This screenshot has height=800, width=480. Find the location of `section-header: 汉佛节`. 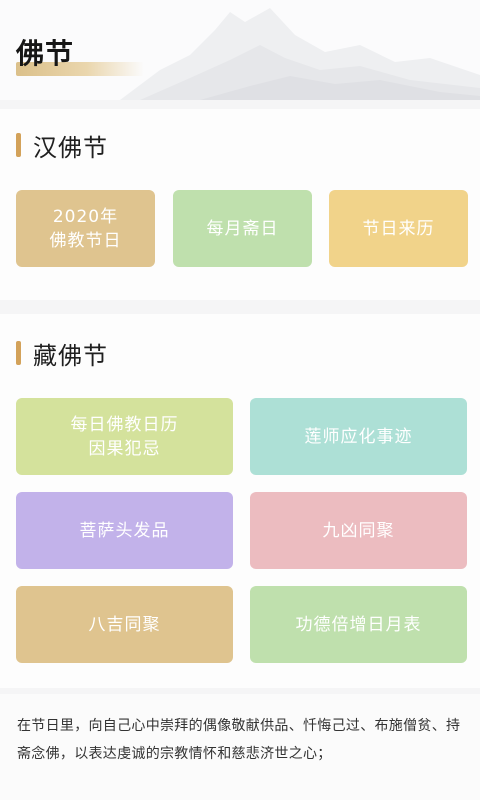

section-header: 汉佛节 is located at coordinates (62, 145).